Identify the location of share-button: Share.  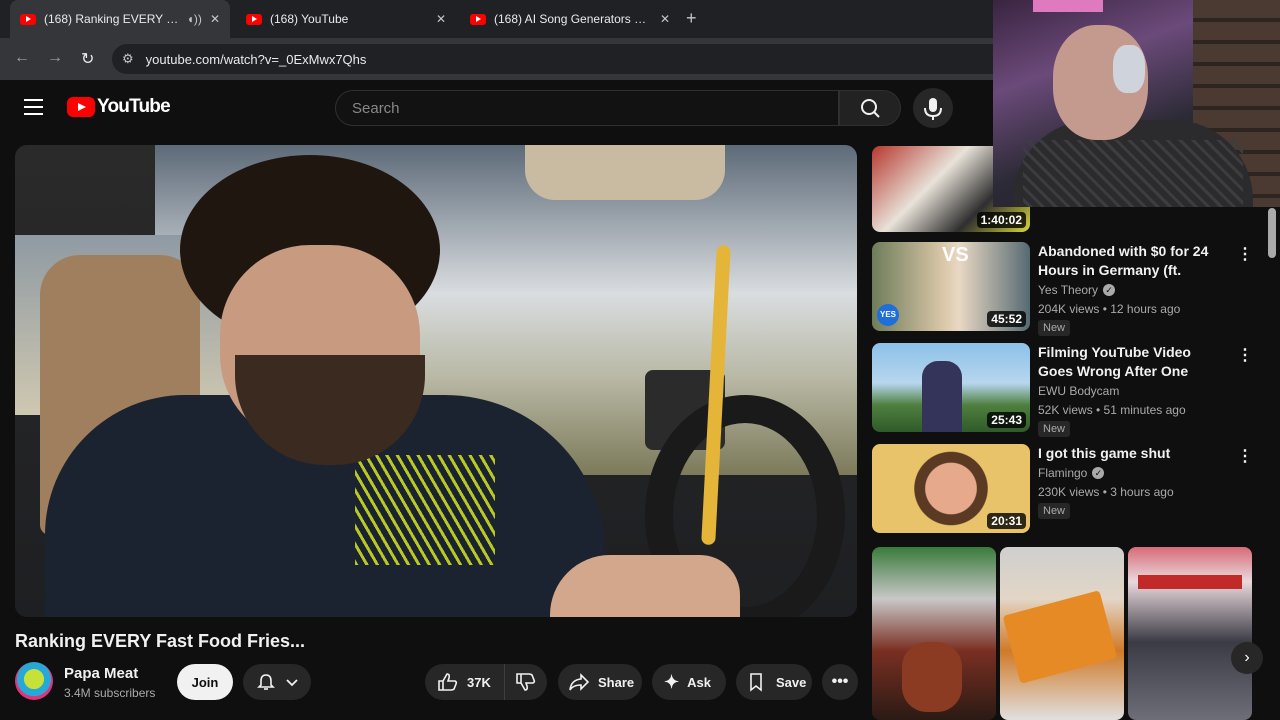
(600, 682).